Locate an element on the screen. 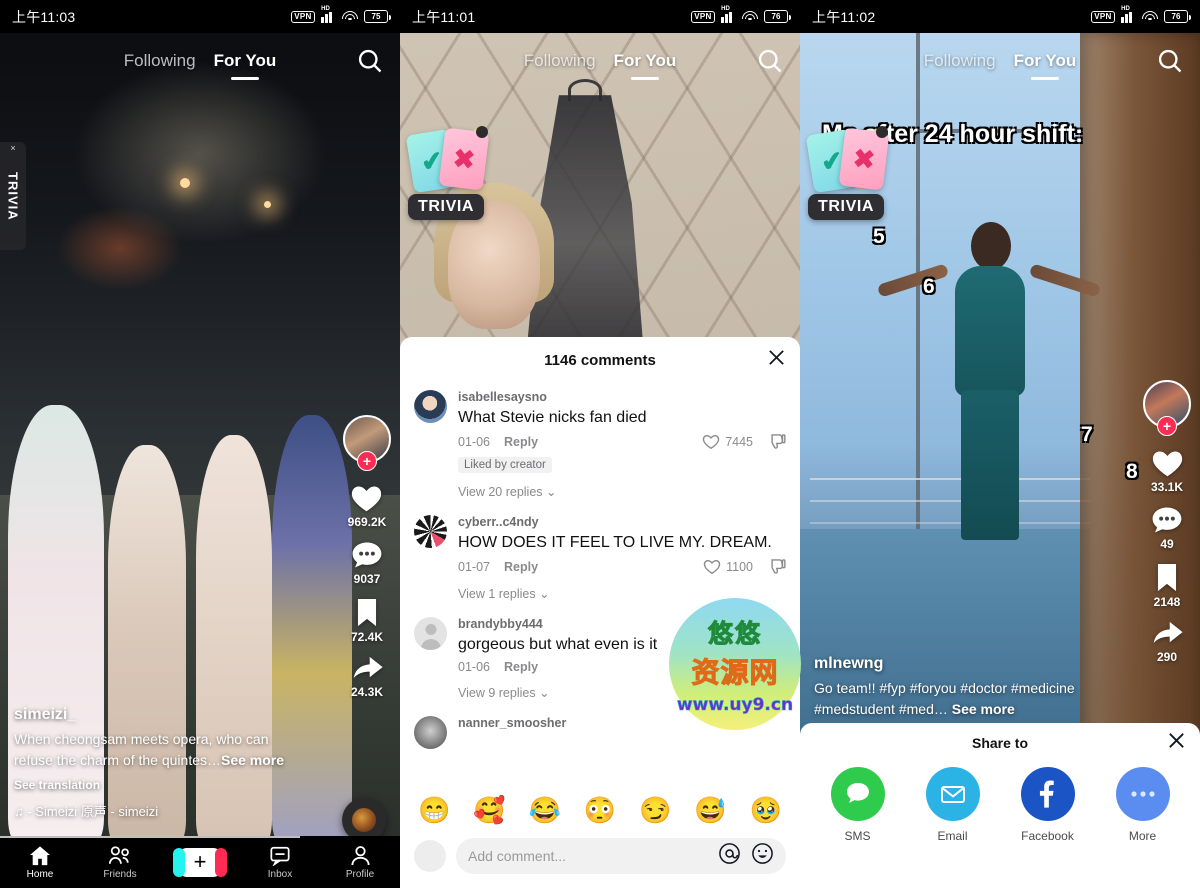 The width and height of the screenshot is (1200, 888). trivia-side-tab: × TRIVIA is located at coordinates (13, 196).